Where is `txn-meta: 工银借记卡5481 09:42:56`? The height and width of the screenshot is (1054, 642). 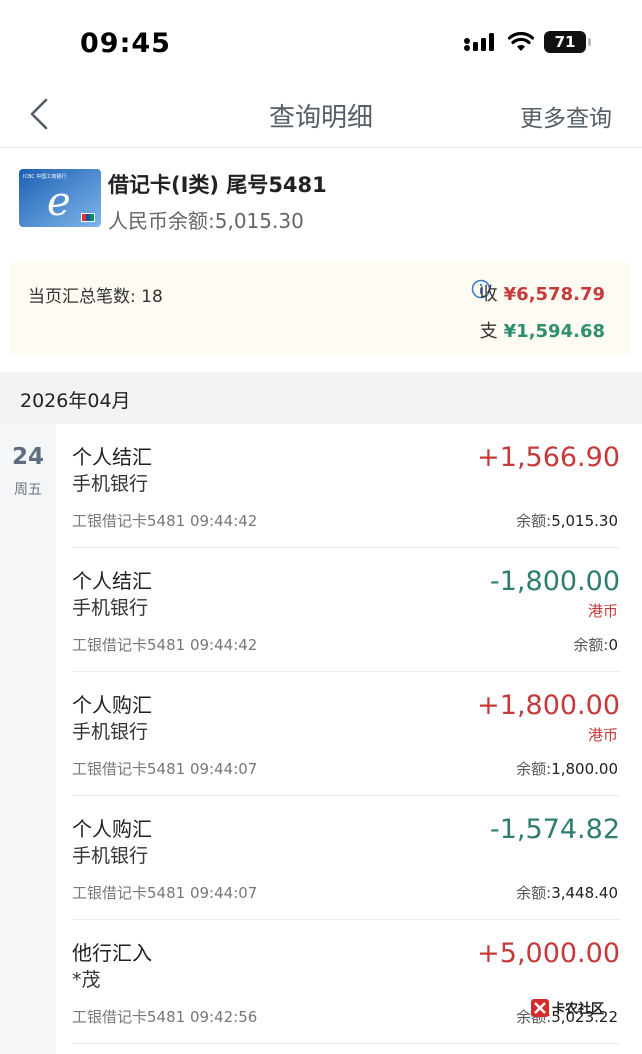 txn-meta: 工银借记卡5481 09:42:56 is located at coordinates (164, 1016).